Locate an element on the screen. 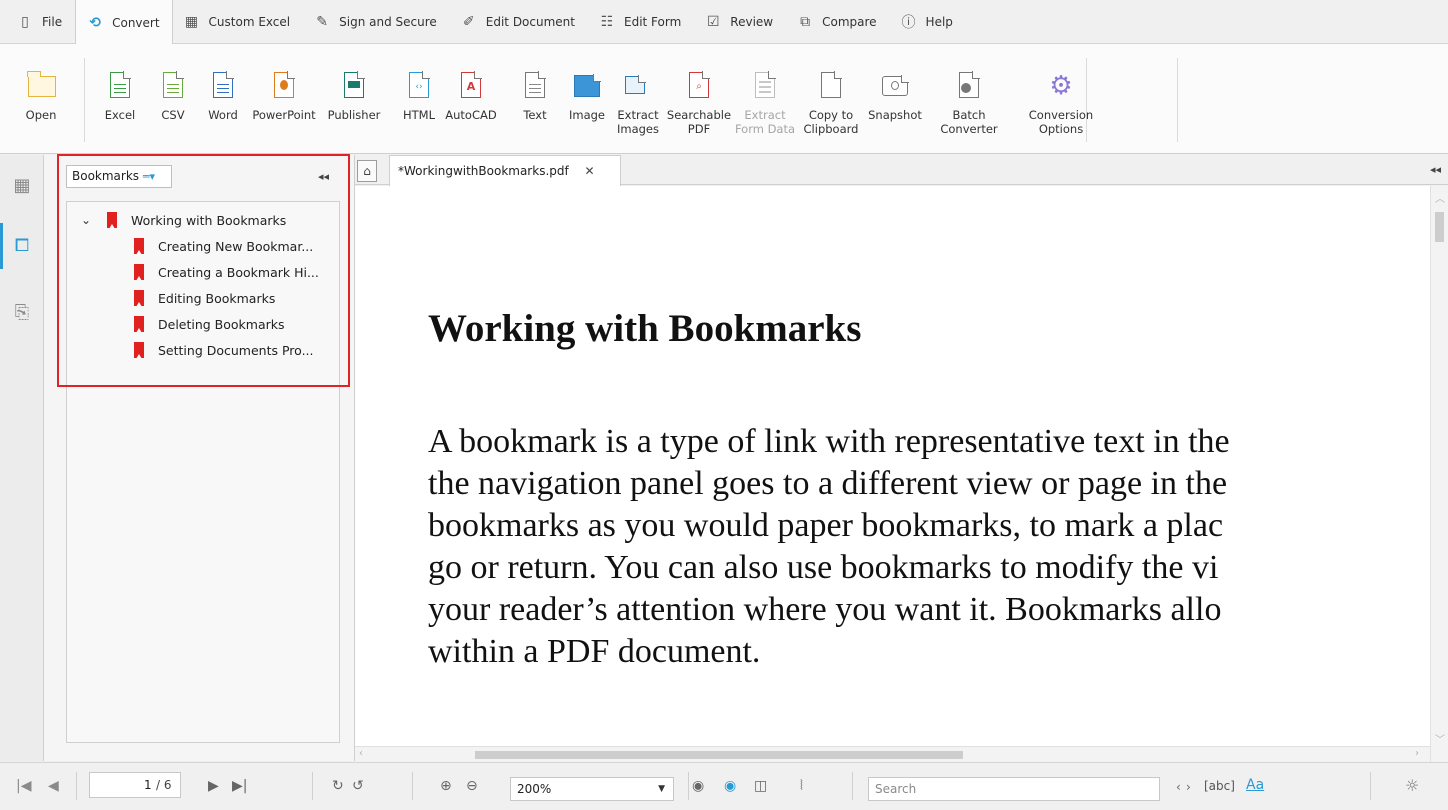 The width and height of the screenshot is (1448, 810). close-icon: ✕ is located at coordinates (590, 171).